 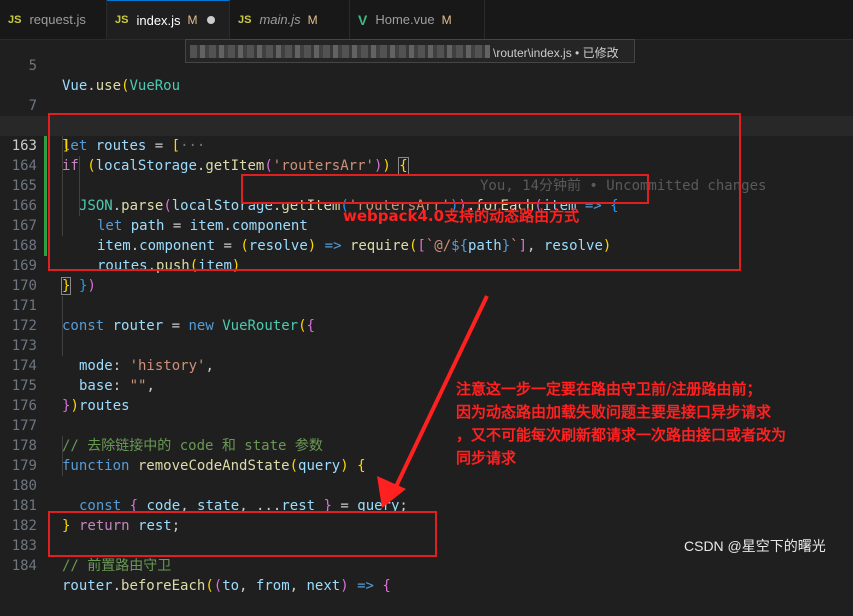 What do you see at coordinates (433, 401) in the screenshot?
I see `red-arrow-icon` at bounding box center [433, 401].